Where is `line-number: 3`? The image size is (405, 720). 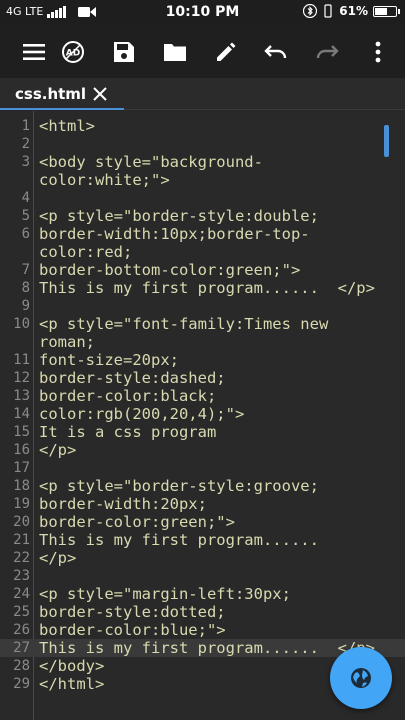
line-number: 3 is located at coordinates (25, 162).